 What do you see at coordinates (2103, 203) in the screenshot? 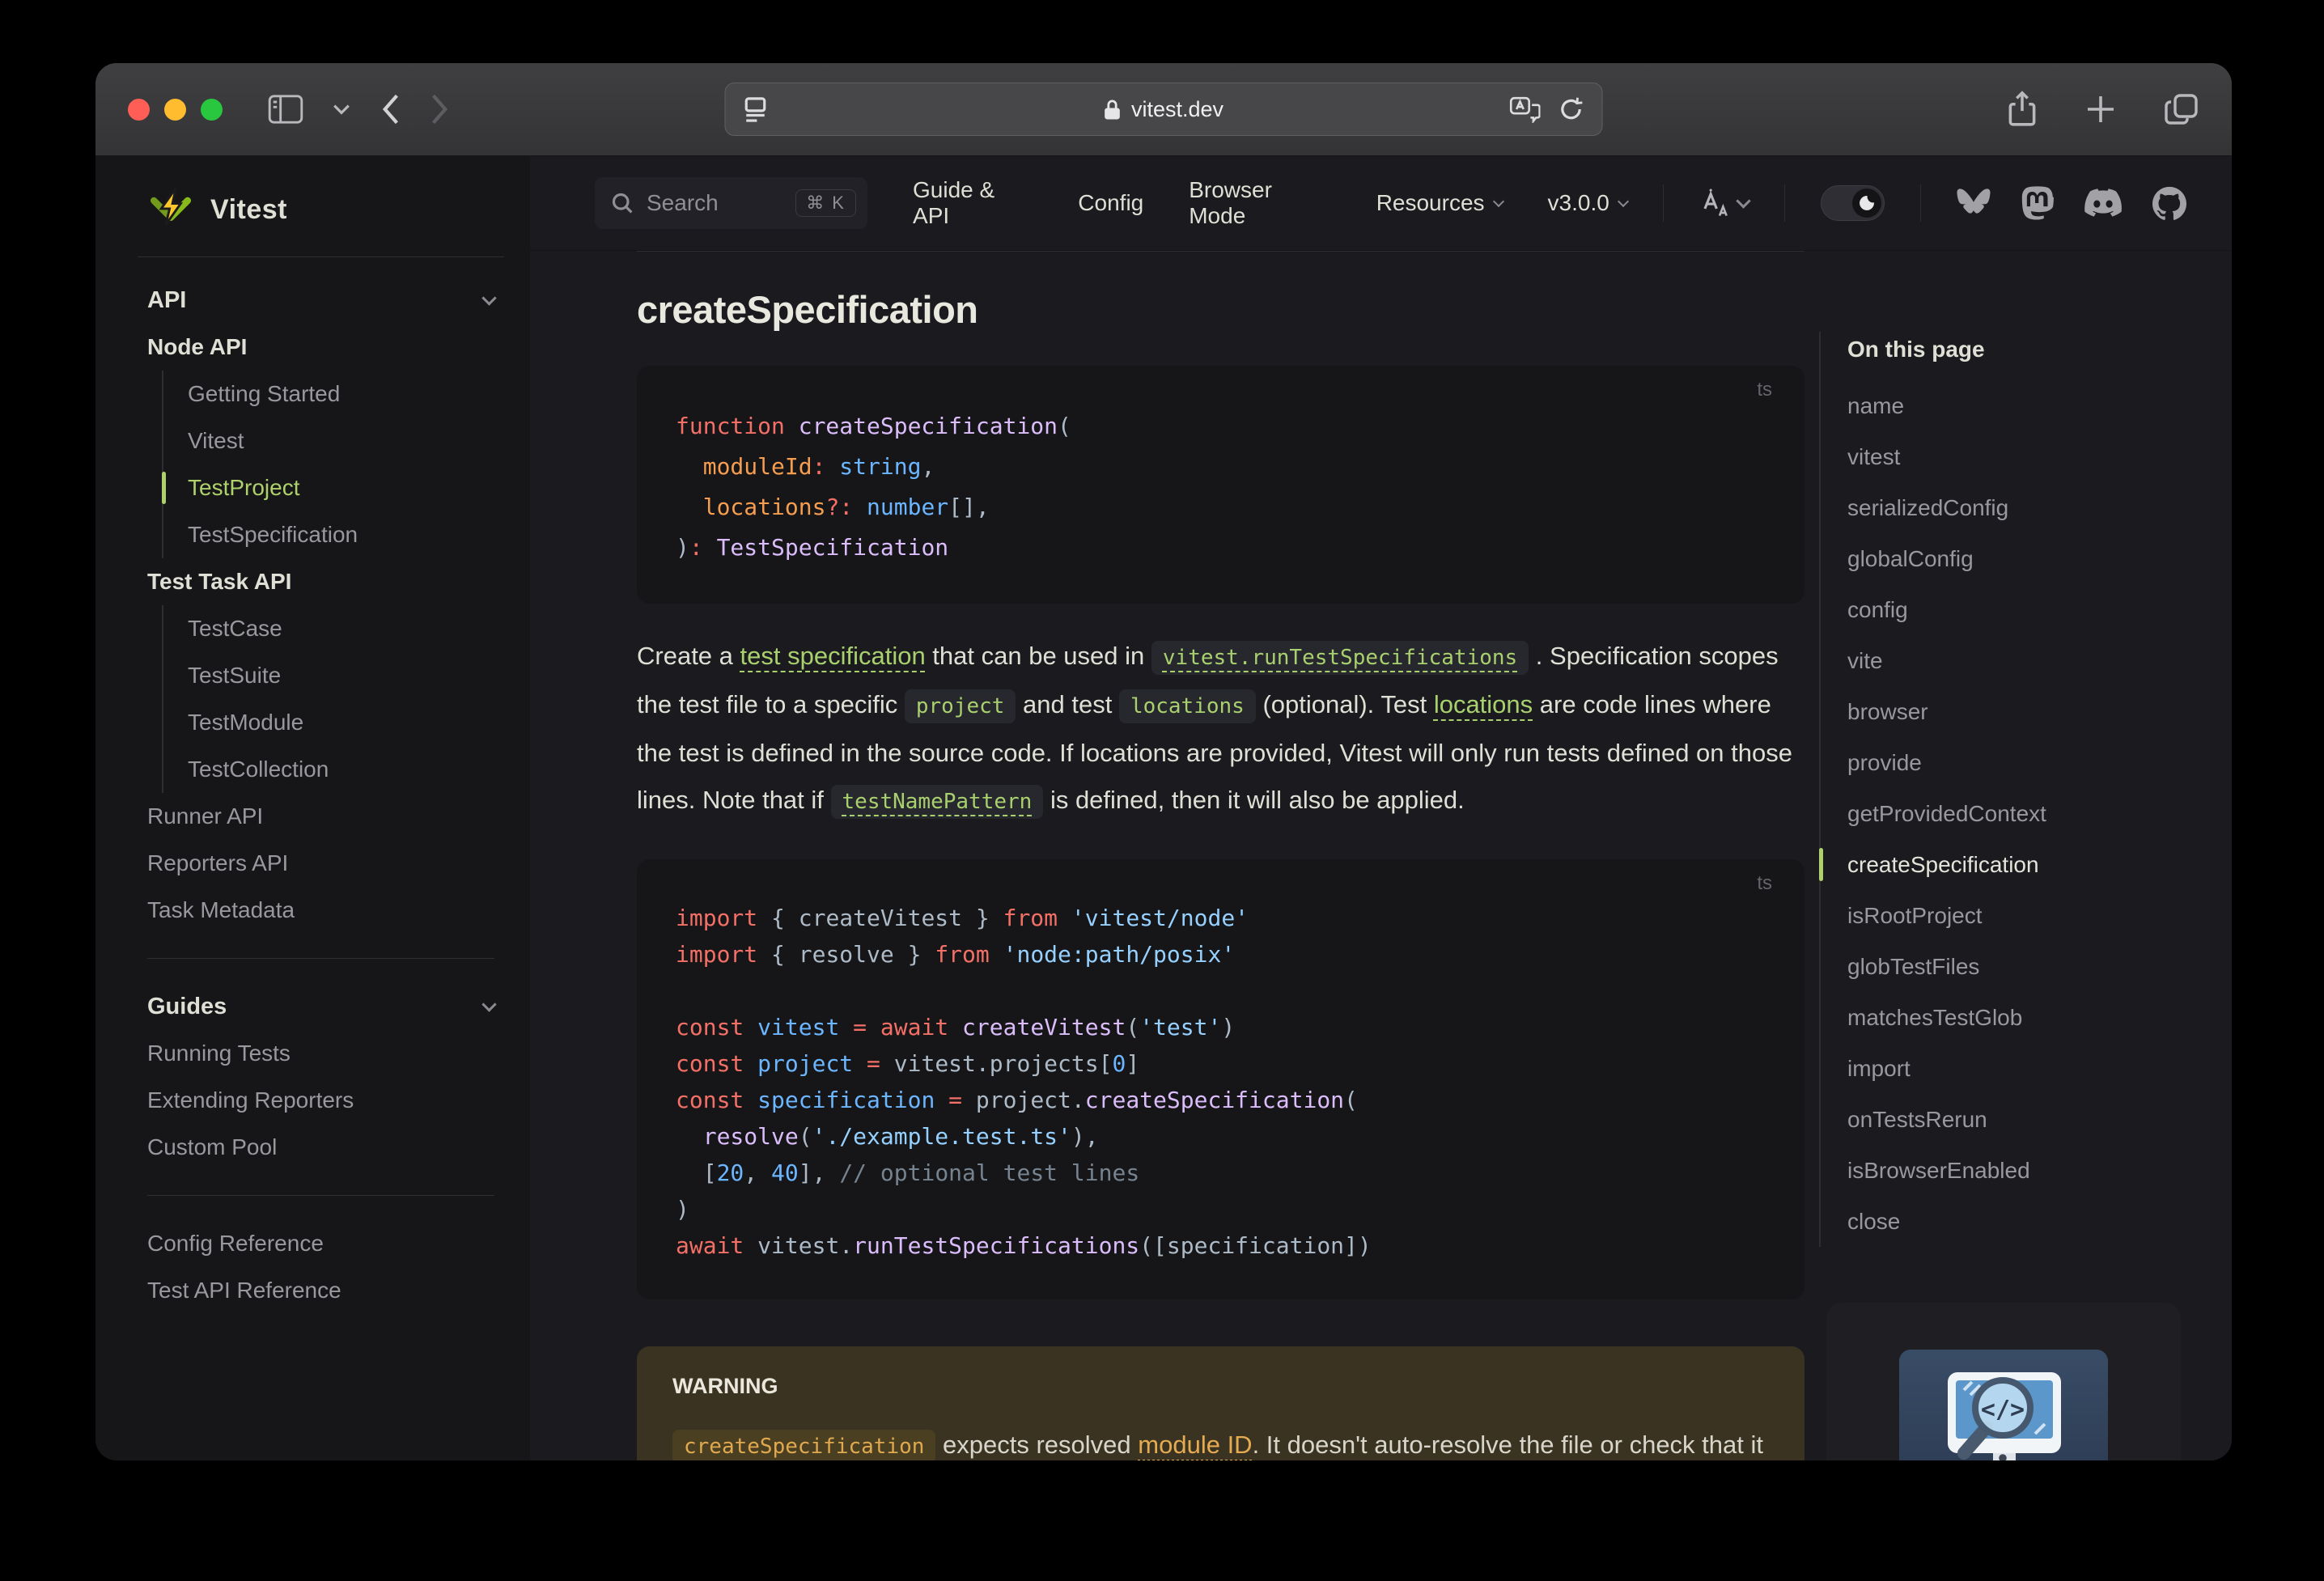
I see `discord-icon` at bounding box center [2103, 203].